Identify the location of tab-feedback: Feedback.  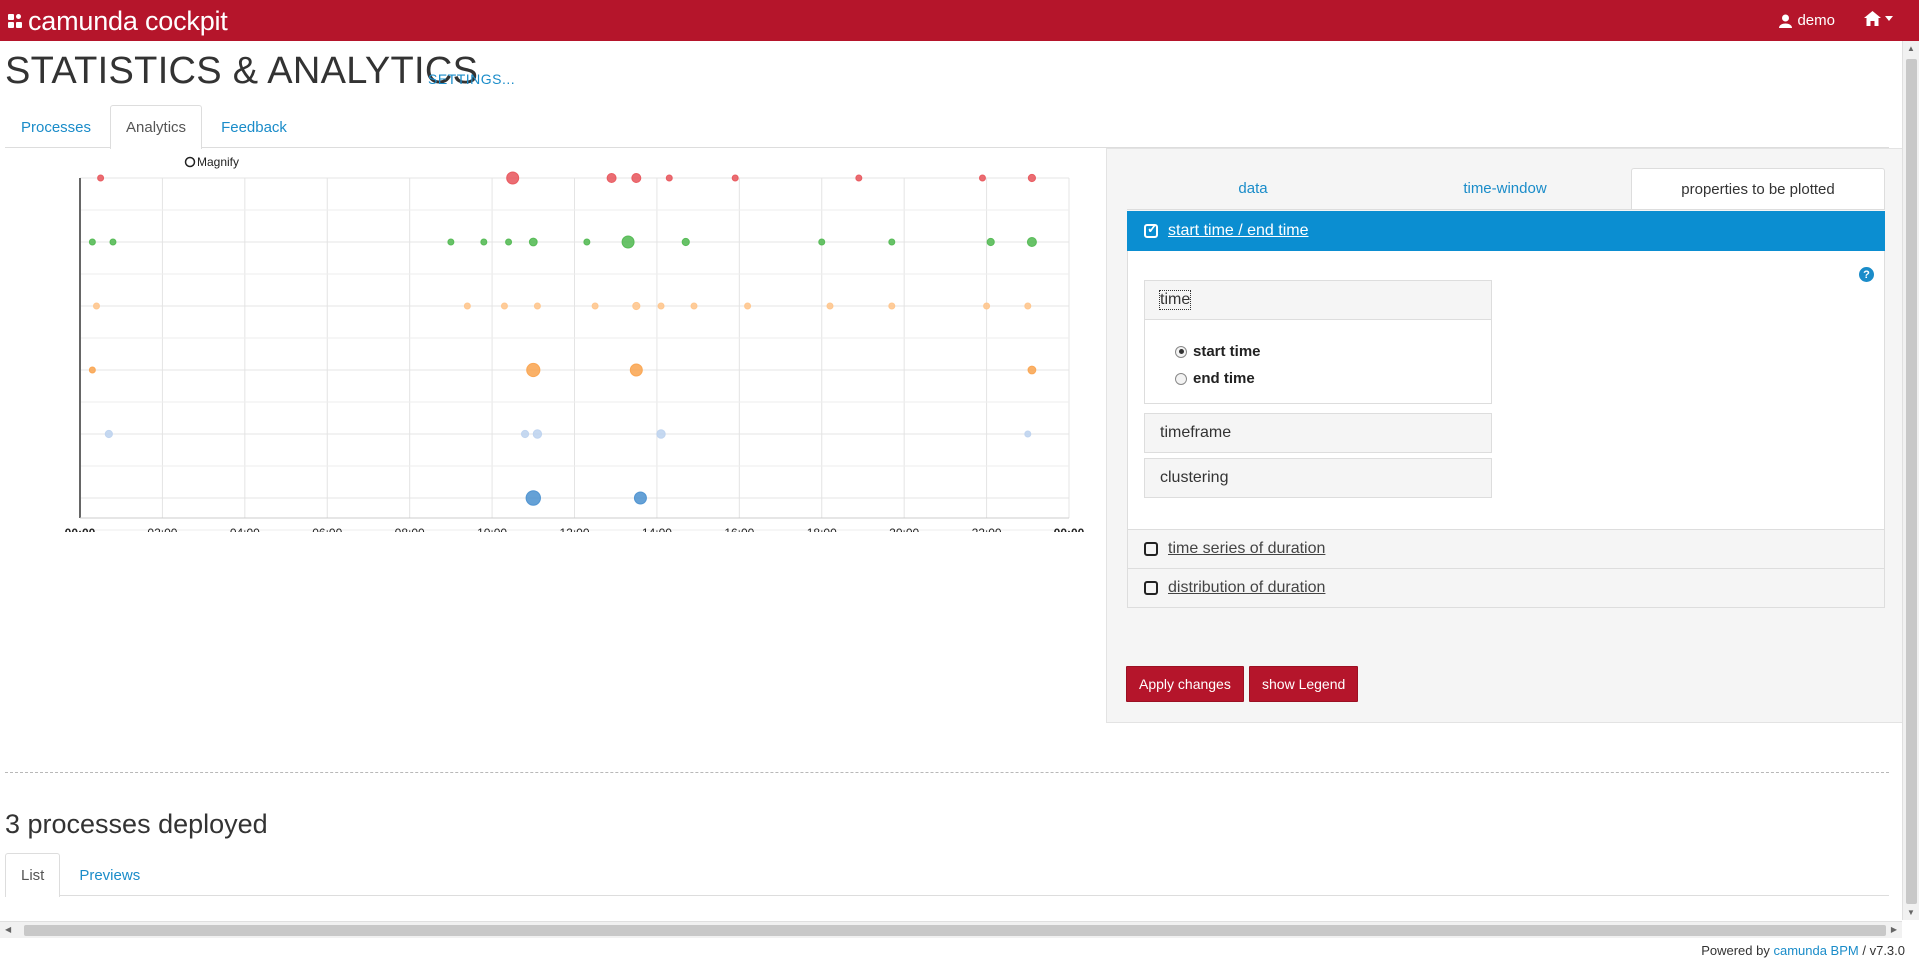
(254, 126).